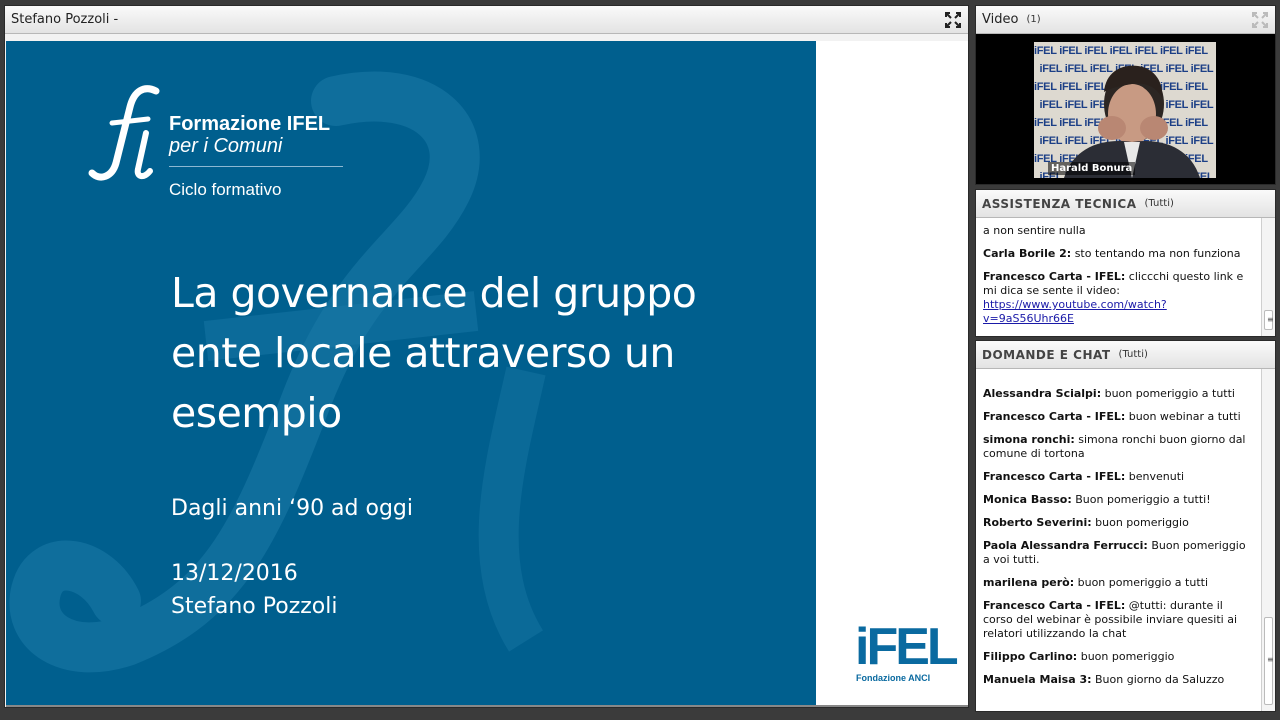 The width and height of the screenshot is (1280, 720). I want to click on chat-message: Monica Basso: Buon pomeriggio a tutti!, so click(1118, 500).